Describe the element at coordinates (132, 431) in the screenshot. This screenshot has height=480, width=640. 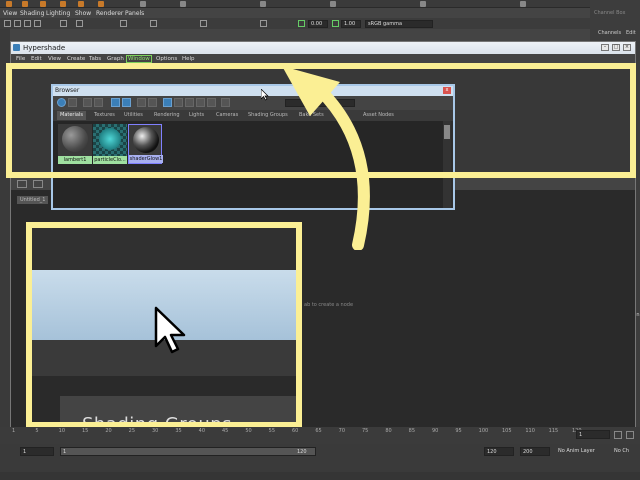
I see `tick-label: 25` at that location.